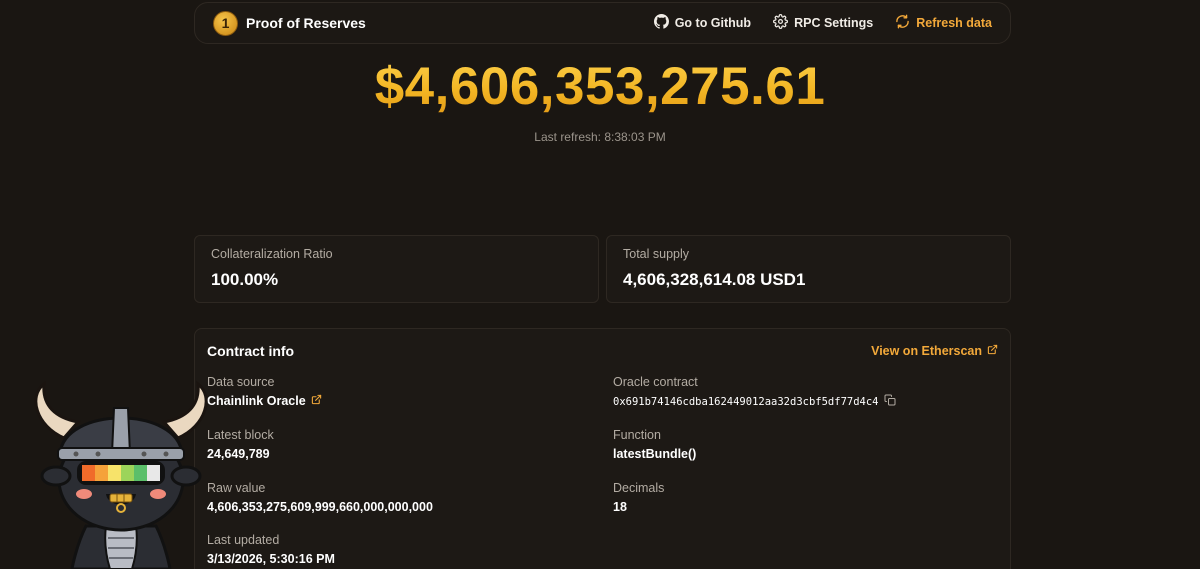 This screenshot has height=569, width=1200. Describe the element at coordinates (655, 454) in the screenshot. I see `function-value: latestBundle()` at that location.